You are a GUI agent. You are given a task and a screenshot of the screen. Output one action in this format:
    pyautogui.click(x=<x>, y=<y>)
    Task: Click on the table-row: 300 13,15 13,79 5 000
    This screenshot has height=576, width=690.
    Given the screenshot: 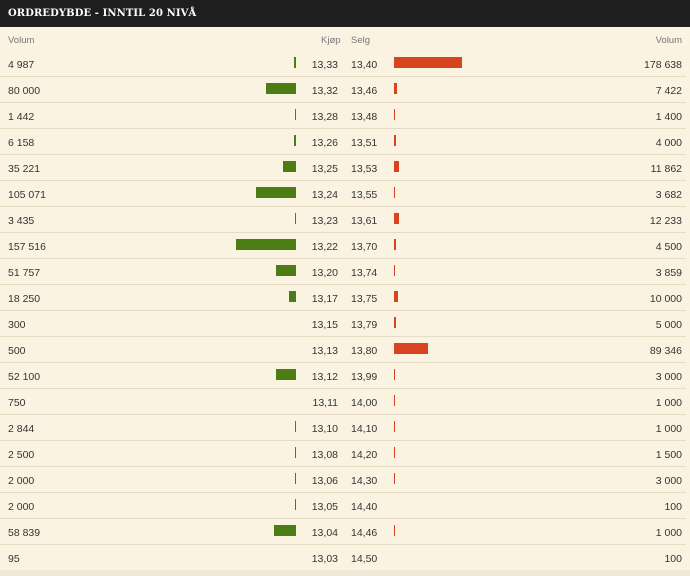 What is the action you would take?
    pyautogui.click(x=343, y=324)
    